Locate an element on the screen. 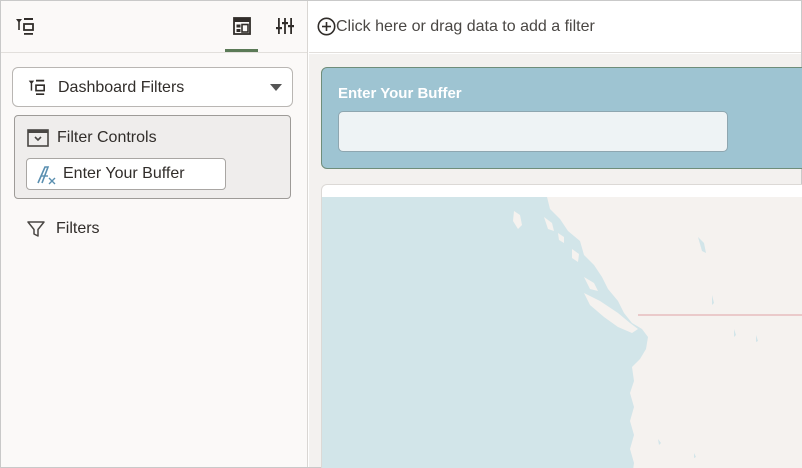  dashboard-filters-dropdown: Dashboard Filters is located at coordinates (152, 87).